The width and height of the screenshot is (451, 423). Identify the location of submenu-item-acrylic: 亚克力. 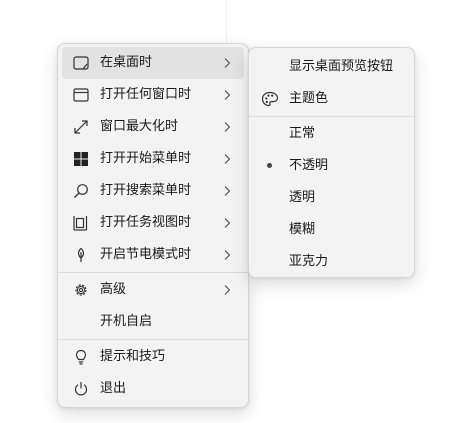
(331, 262).